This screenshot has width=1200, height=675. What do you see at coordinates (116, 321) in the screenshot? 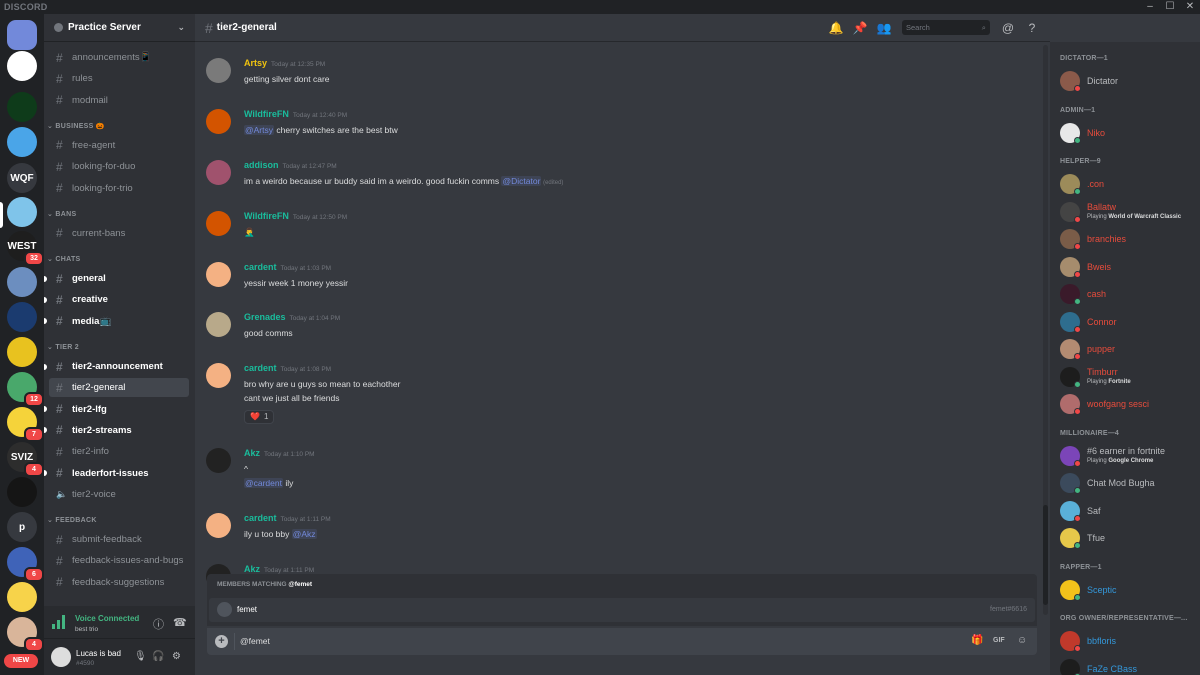
I see `channel-item: # media📺` at bounding box center [116, 321].